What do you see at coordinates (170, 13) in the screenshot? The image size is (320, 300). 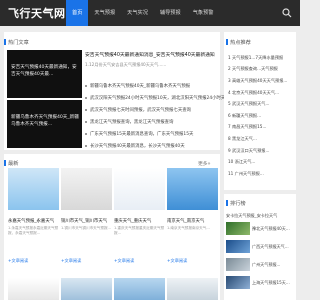 I see `nav-item-guidance: 辅导预报` at bounding box center [170, 13].